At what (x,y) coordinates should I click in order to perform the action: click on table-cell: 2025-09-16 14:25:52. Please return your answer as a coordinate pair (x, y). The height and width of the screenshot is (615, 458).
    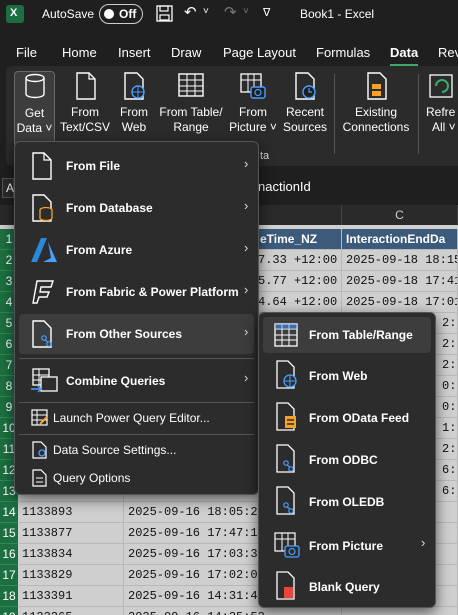
    Looking at the image, I should click on (233, 611).